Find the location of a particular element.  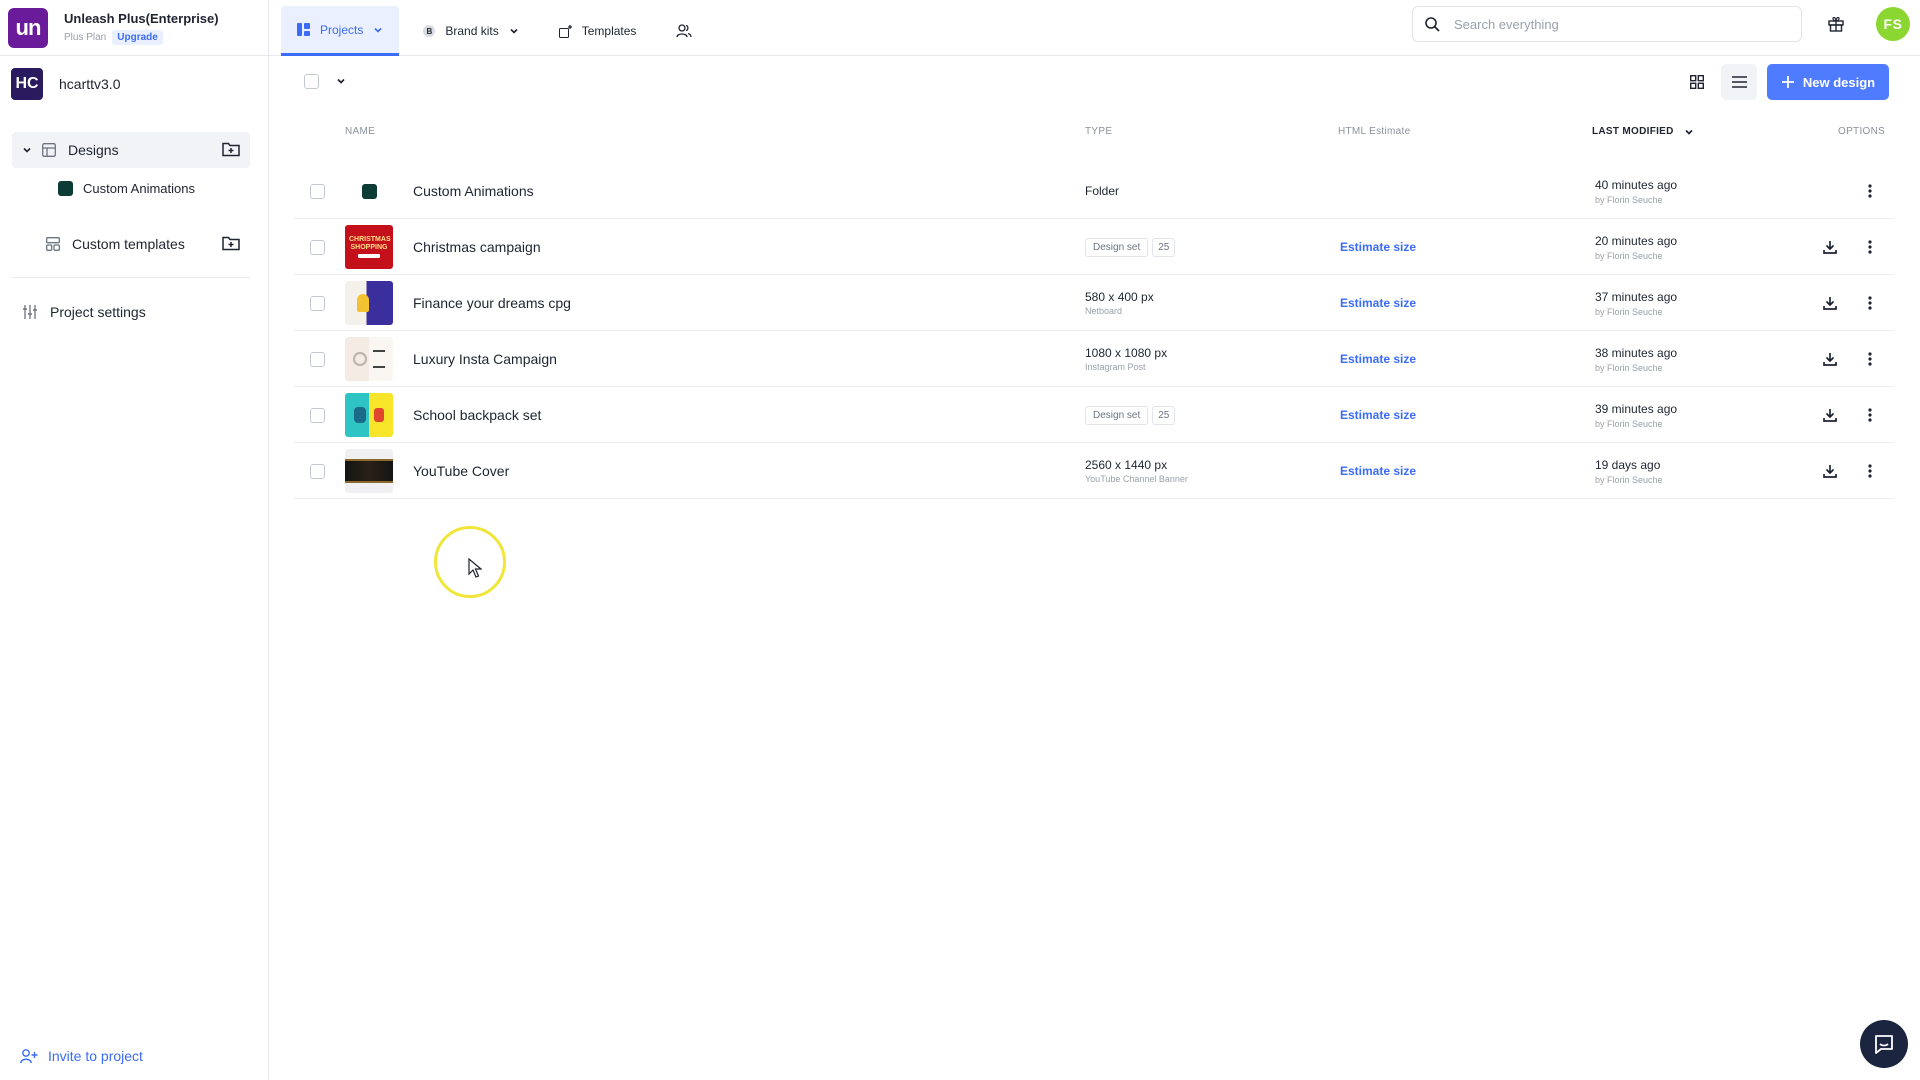

grid-view-button is located at coordinates (1697, 82).